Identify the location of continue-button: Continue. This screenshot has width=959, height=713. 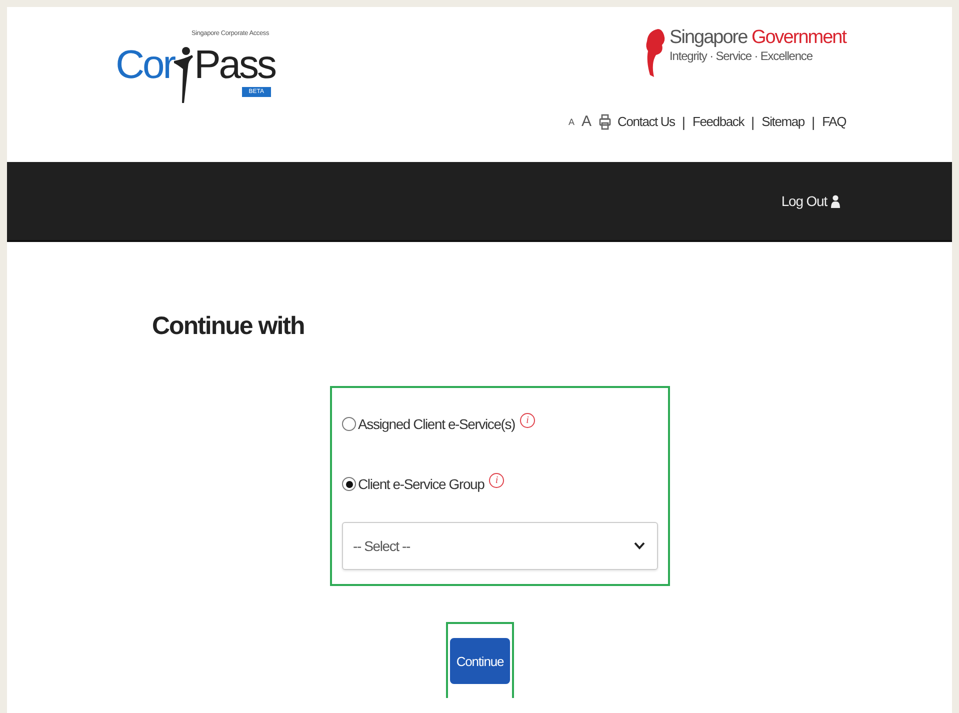
(480, 661).